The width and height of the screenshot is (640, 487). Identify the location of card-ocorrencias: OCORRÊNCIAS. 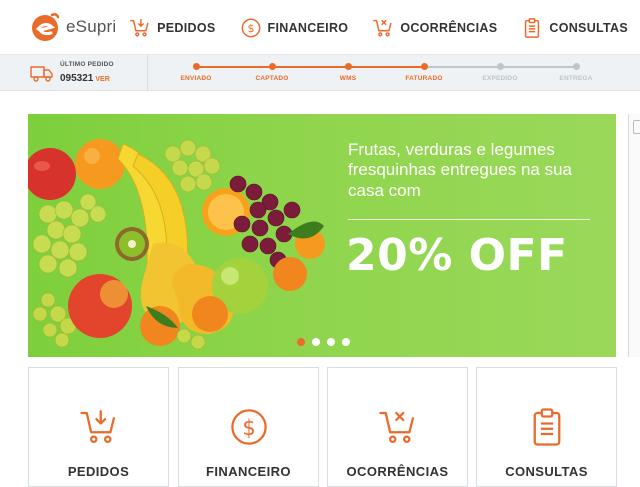
(397, 427).